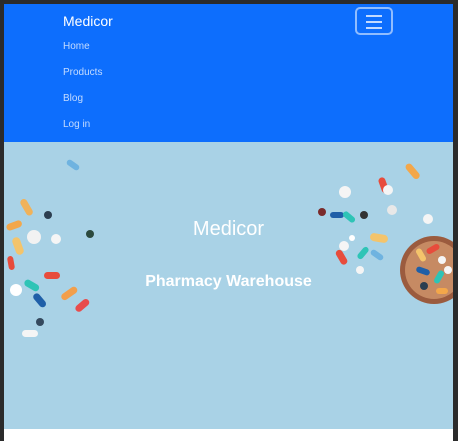 The height and width of the screenshot is (441, 458). What do you see at coordinates (228, 229) in the screenshot?
I see `hero-title: Medicor` at bounding box center [228, 229].